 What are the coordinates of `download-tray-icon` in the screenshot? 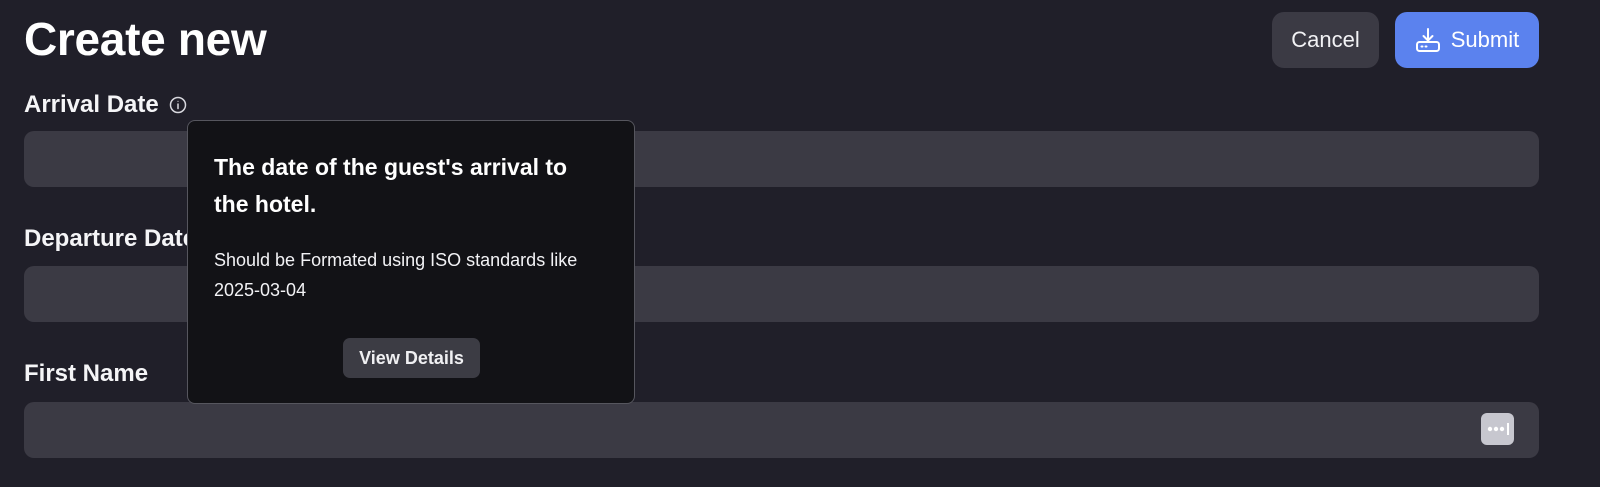 It's located at (1428, 40).